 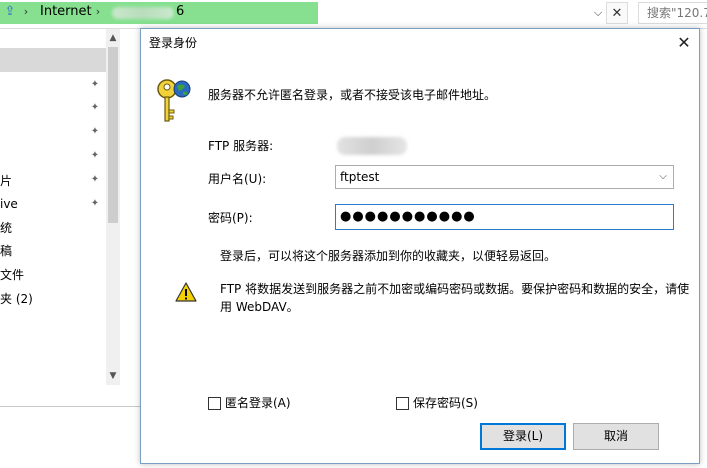 I want to click on search-input: 搜索"120.7, so click(x=672, y=13).